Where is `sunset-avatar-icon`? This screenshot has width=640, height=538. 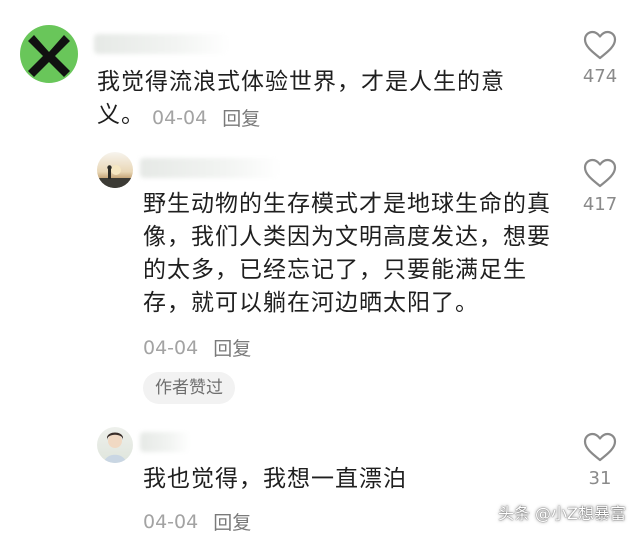
sunset-avatar-icon is located at coordinates (115, 176).